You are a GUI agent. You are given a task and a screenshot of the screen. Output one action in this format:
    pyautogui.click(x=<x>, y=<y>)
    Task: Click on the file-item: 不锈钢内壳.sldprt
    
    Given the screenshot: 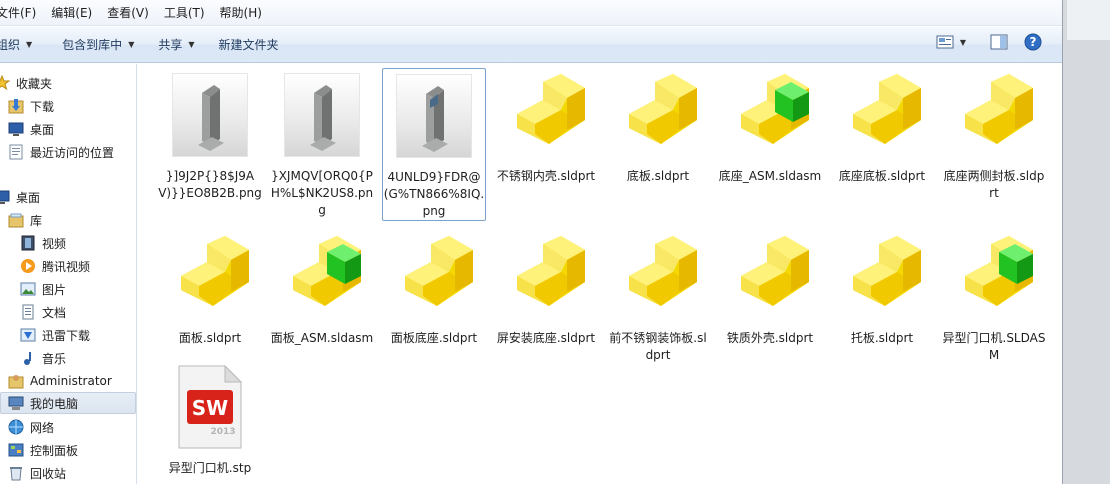 What is the action you would take?
    pyautogui.click(x=546, y=126)
    